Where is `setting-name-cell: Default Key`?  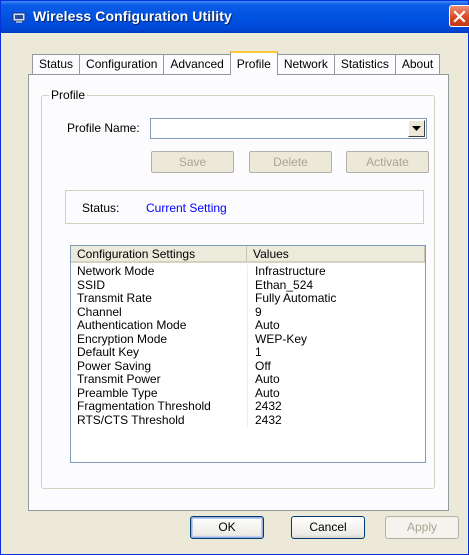
setting-name-cell: Default Key is located at coordinates (108, 352).